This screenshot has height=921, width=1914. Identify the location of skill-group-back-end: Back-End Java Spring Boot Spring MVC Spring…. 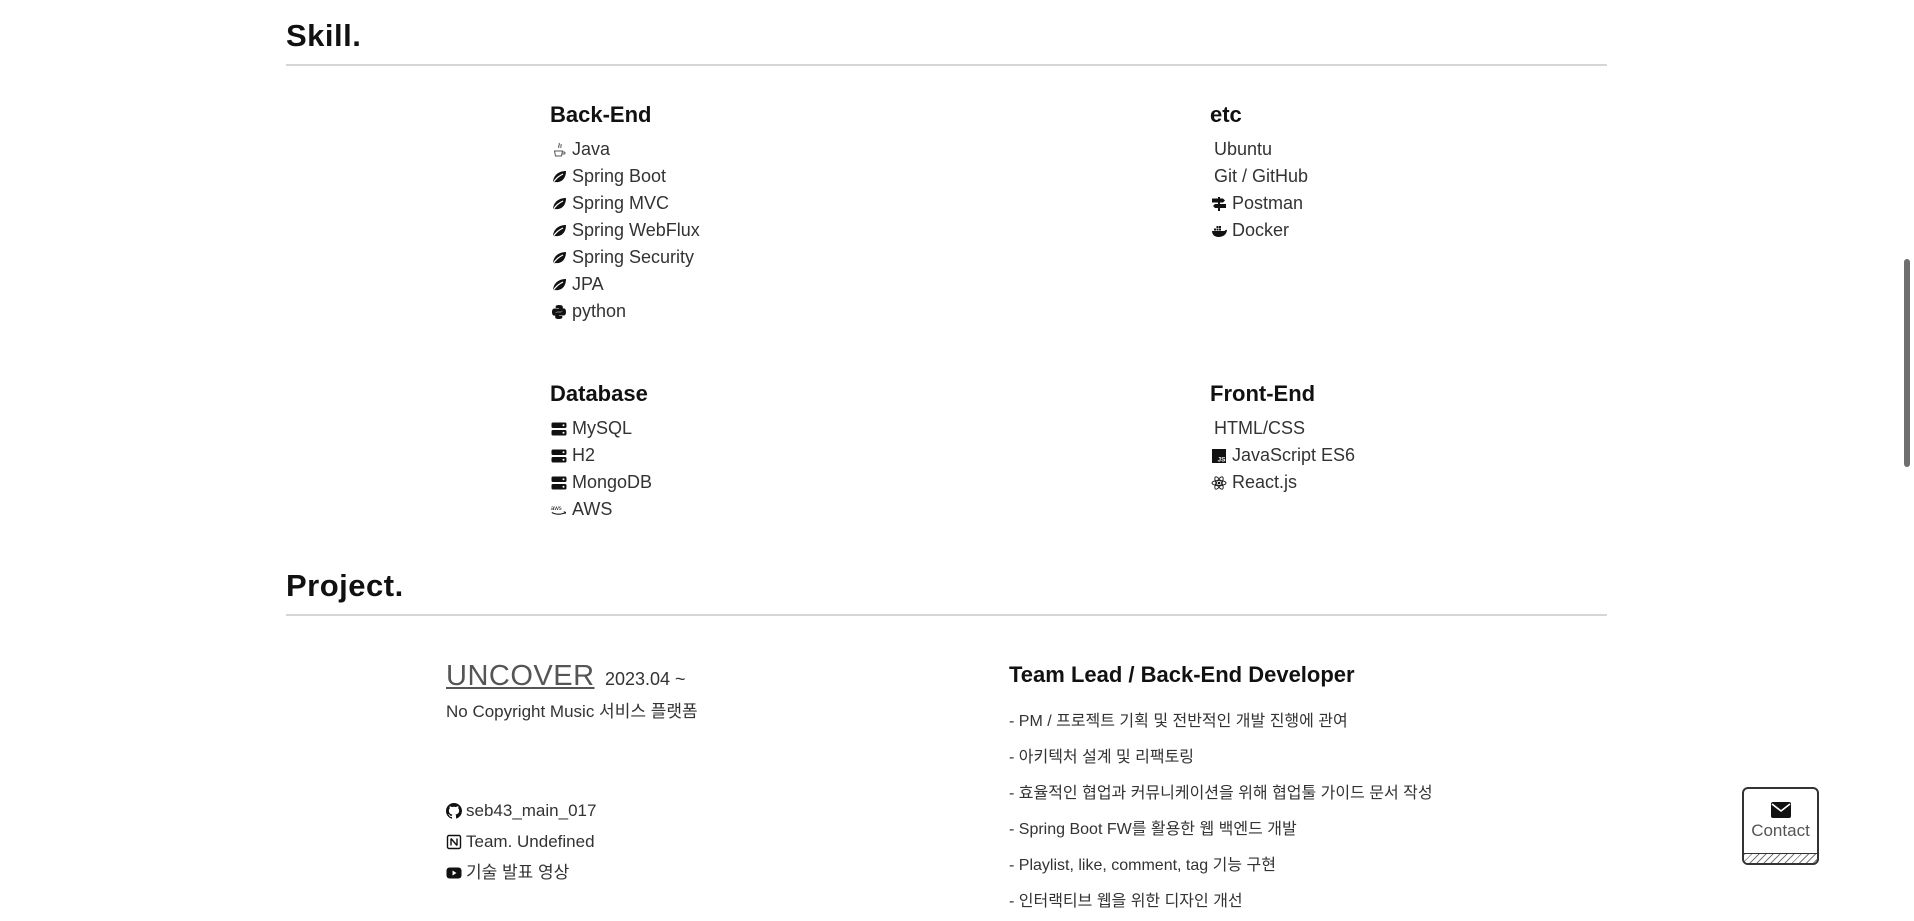
(625, 213).